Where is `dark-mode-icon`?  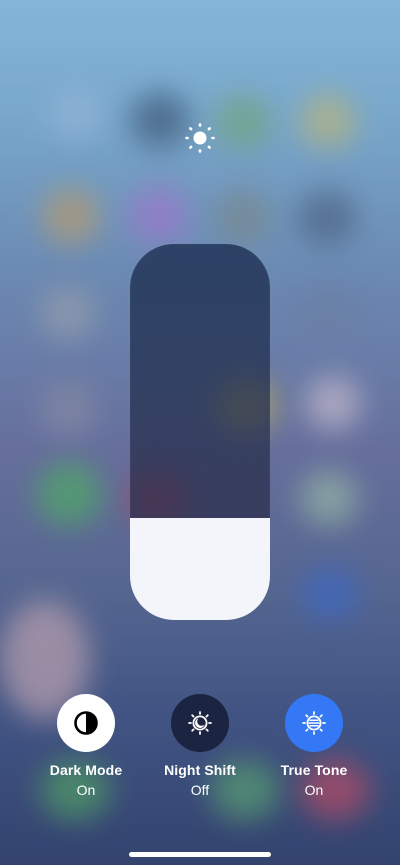 dark-mode-icon is located at coordinates (86, 723).